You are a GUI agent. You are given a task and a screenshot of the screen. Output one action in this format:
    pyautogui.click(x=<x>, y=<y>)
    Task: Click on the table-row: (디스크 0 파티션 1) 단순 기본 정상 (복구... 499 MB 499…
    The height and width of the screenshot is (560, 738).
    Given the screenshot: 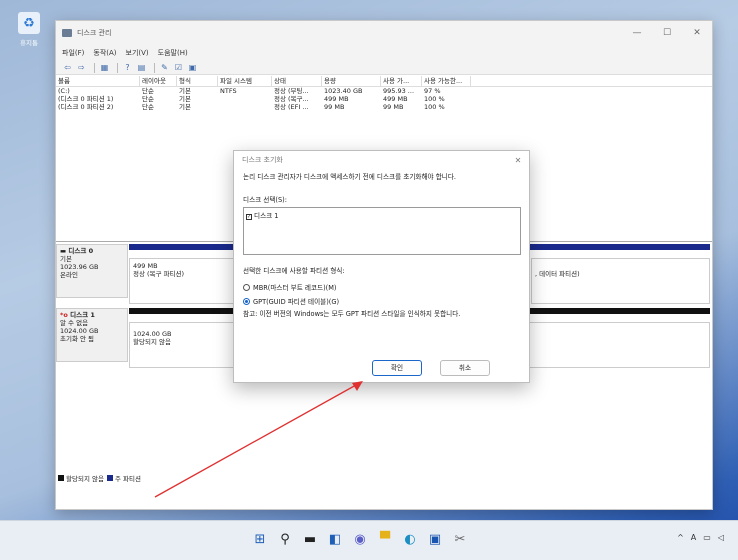 What is the action you would take?
    pyautogui.click(x=384, y=99)
    